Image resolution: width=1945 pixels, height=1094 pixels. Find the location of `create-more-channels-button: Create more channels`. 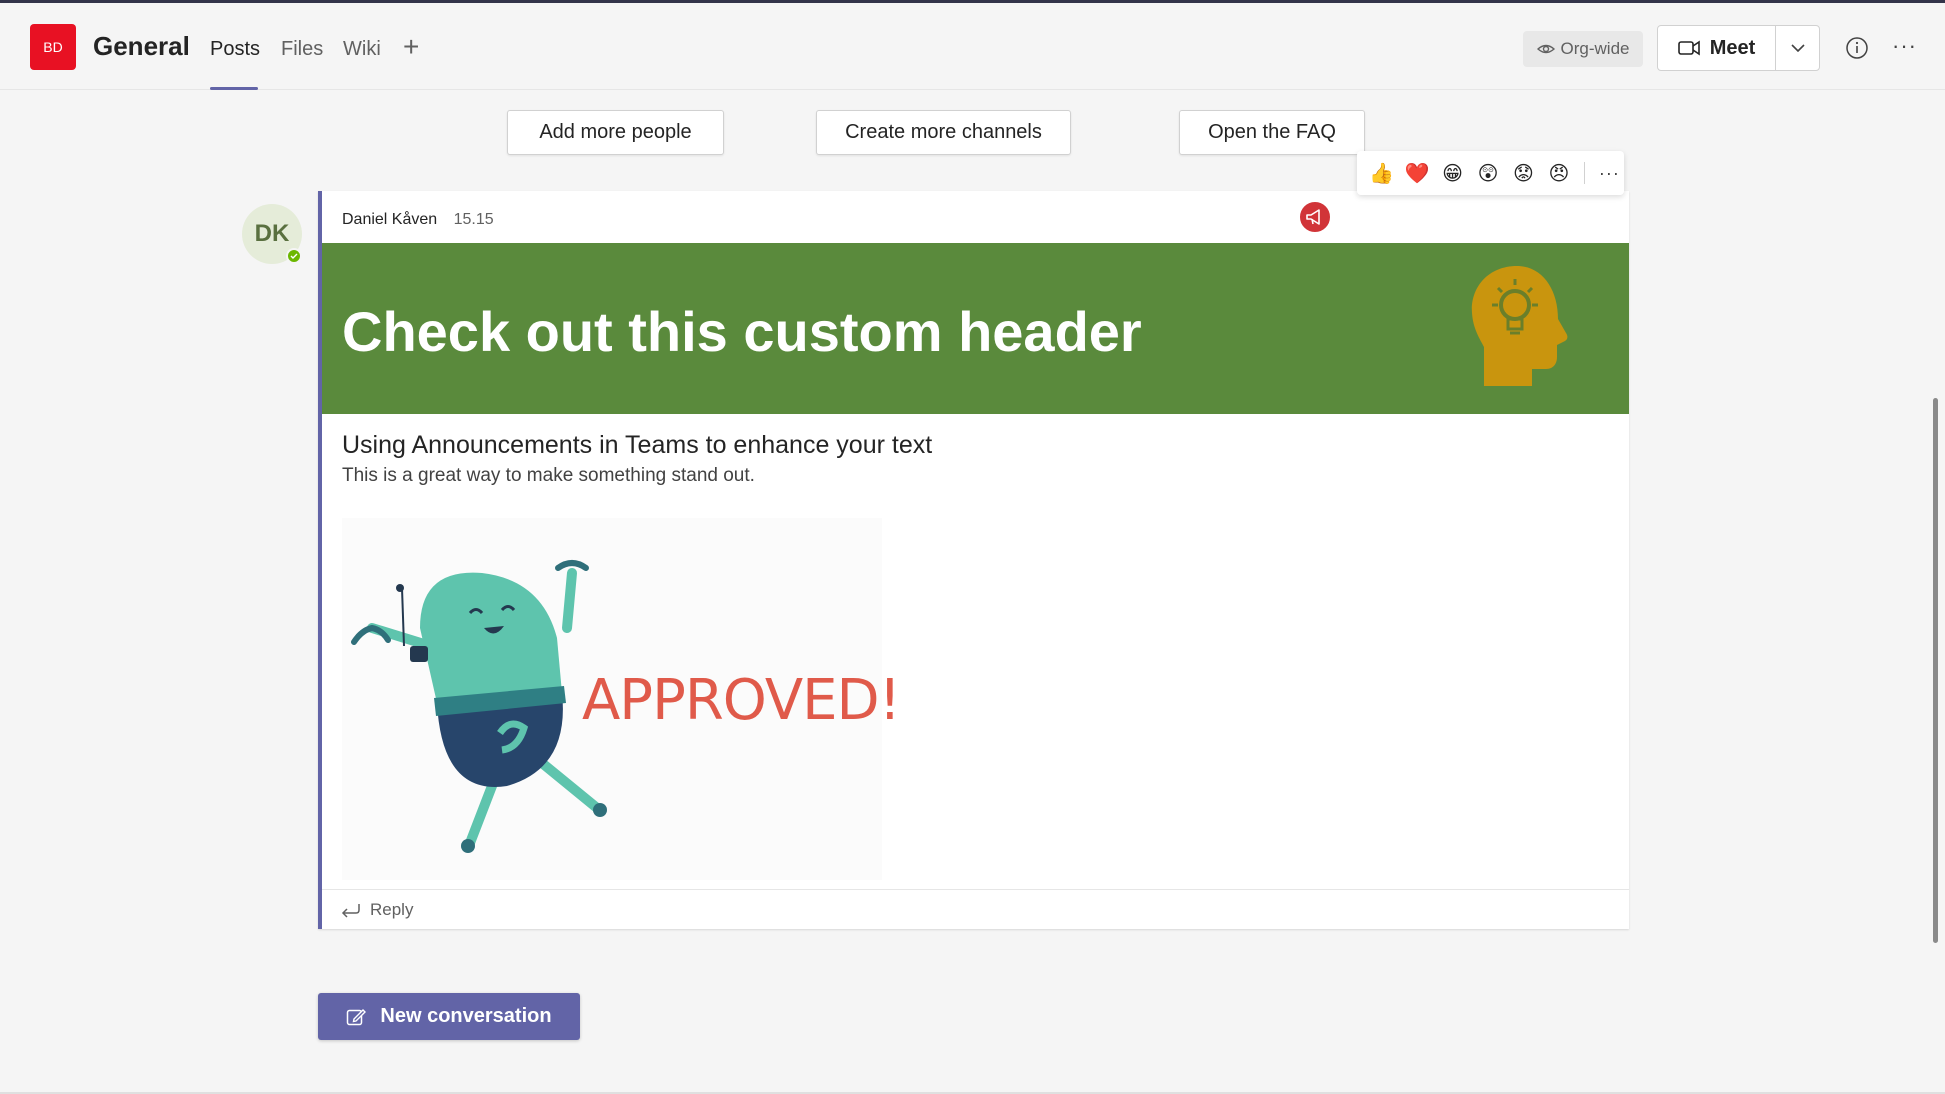

create-more-channels-button: Create more channels is located at coordinates (943, 132).